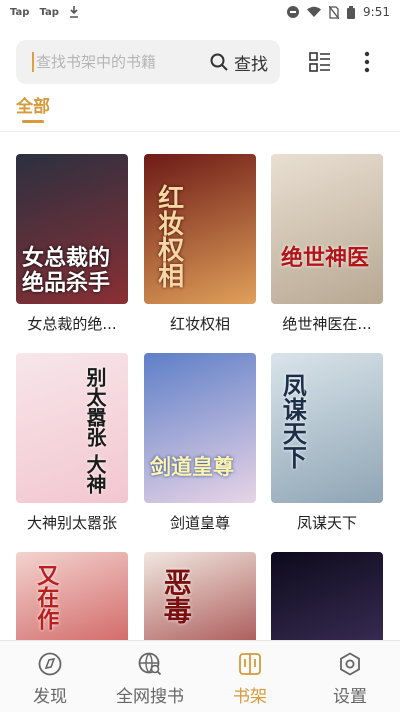 This screenshot has height=712, width=400. I want to click on book-title: 剑道皇尊, so click(199, 523).